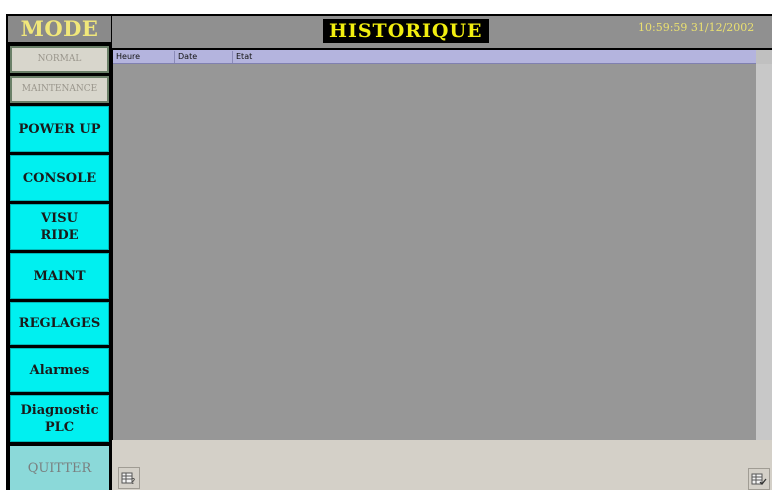  What do you see at coordinates (59, 418) in the screenshot?
I see `nav-diagnostic-plc-button: Diagnostic PLC` at bounding box center [59, 418].